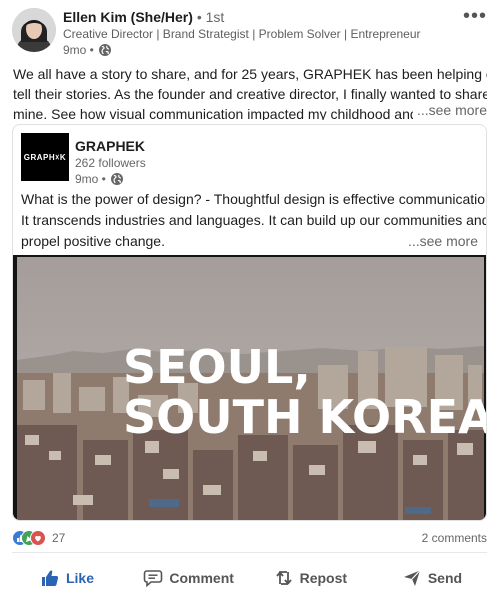 This screenshot has width=499, height=600. Describe the element at coordinates (110, 146) in the screenshot. I see `company-name: GRAPHEK` at that location.